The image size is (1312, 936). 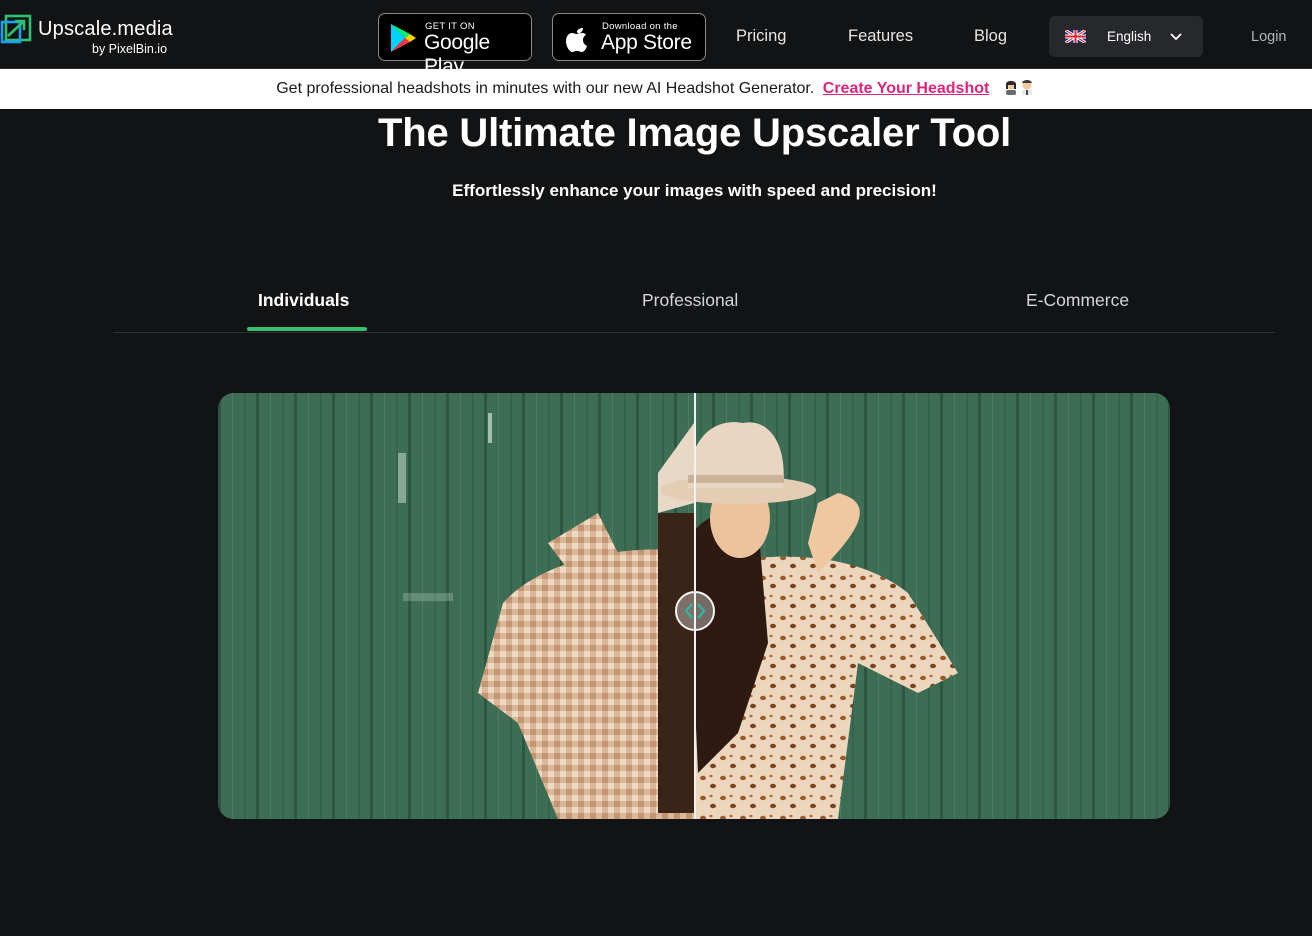 What do you see at coordinates (990, 36) in the screenshot?
I see `nav-link-blog: Blog` at bounding box center [990, 36].